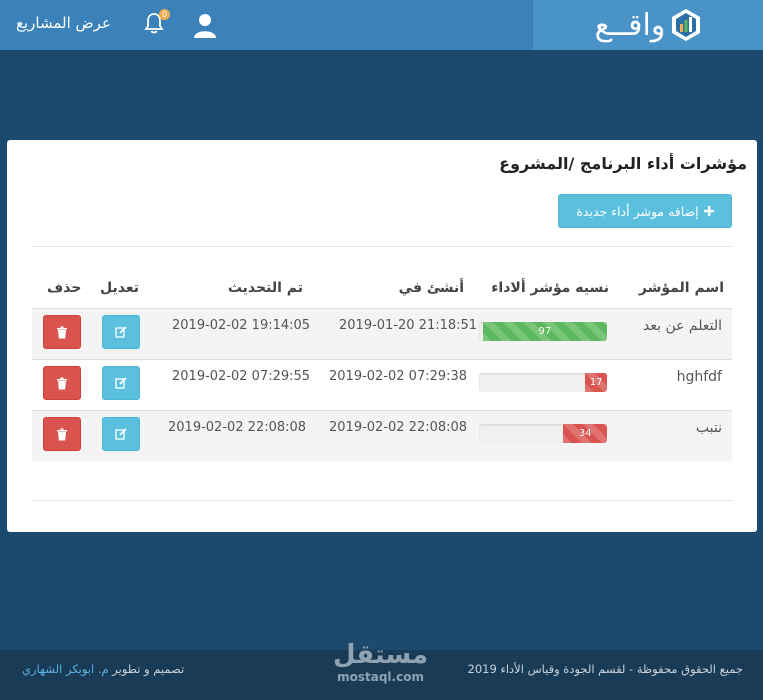  I want to click on brand-name: واقــع, so click(630, 25).